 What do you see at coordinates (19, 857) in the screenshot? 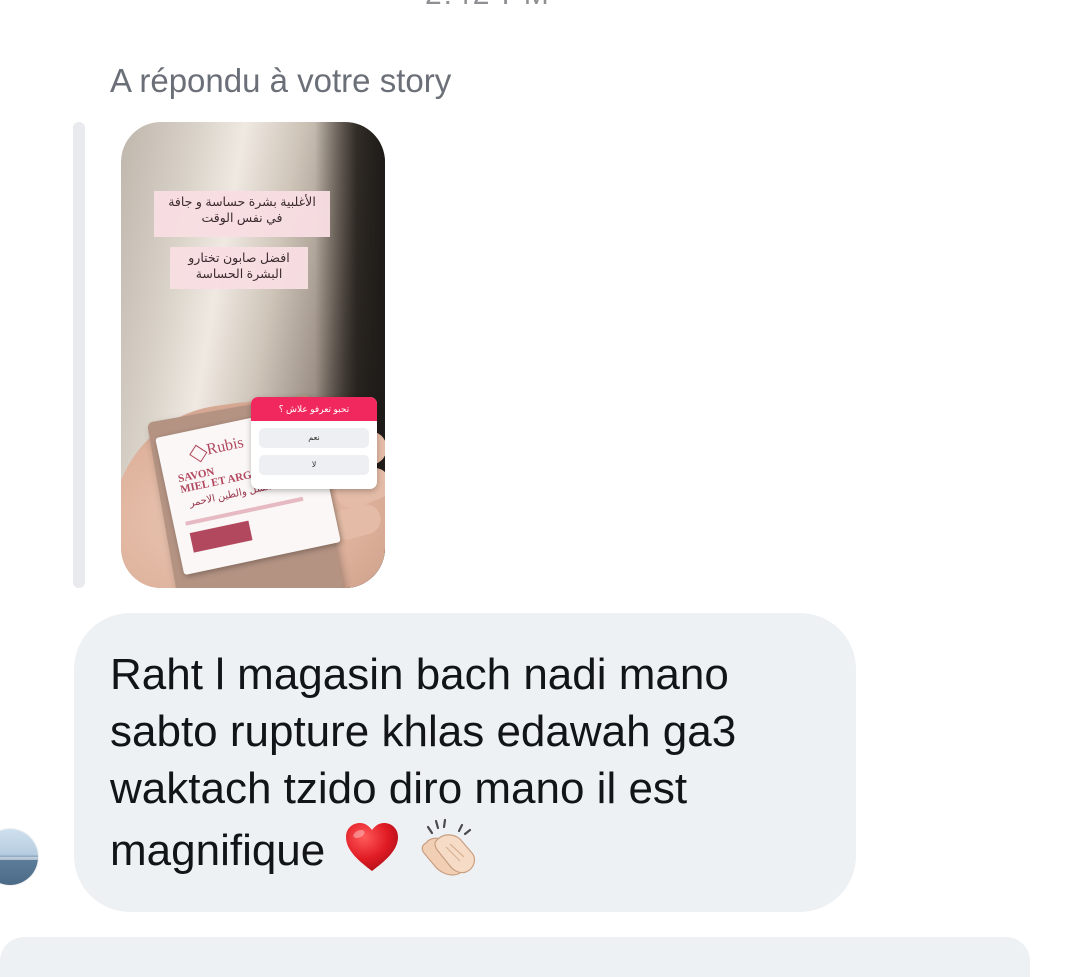
I see `sender-avatar` at bounding box center [19, 857].